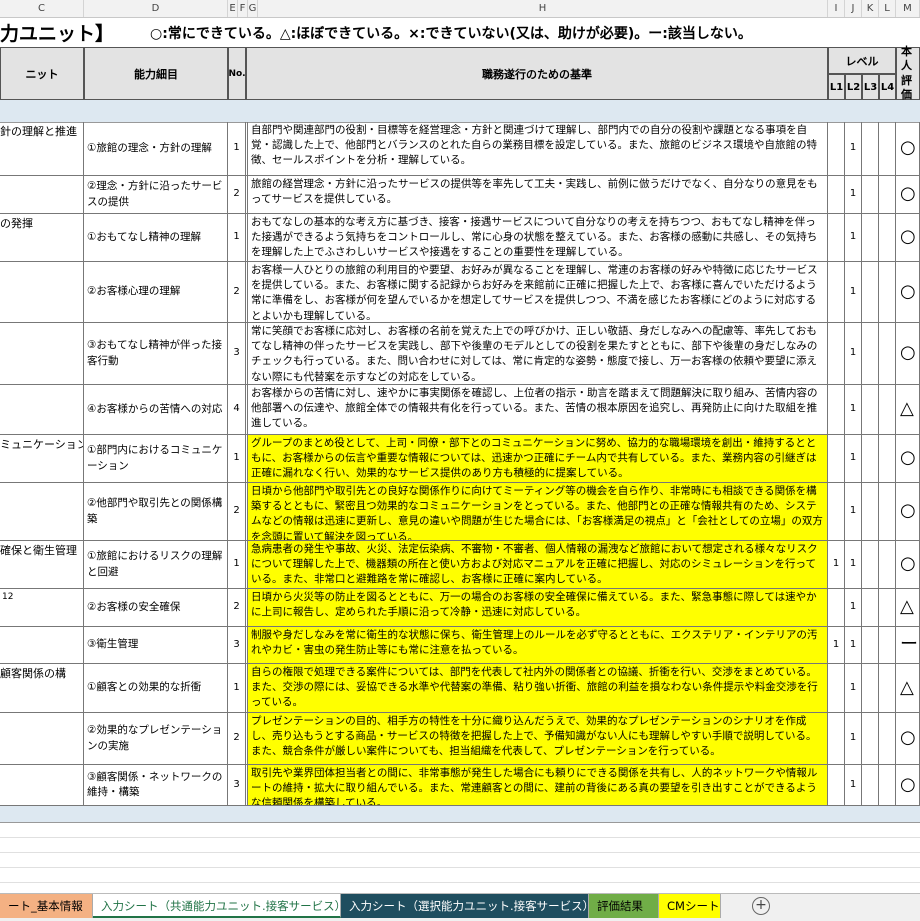 This screenshot has width=920, height=921. What do you see at coordinates (156, 565) in the screenshot?
I see `detail-cell: ①旅館におけるリスクの理解と回避` at bounding box center [156, 565].